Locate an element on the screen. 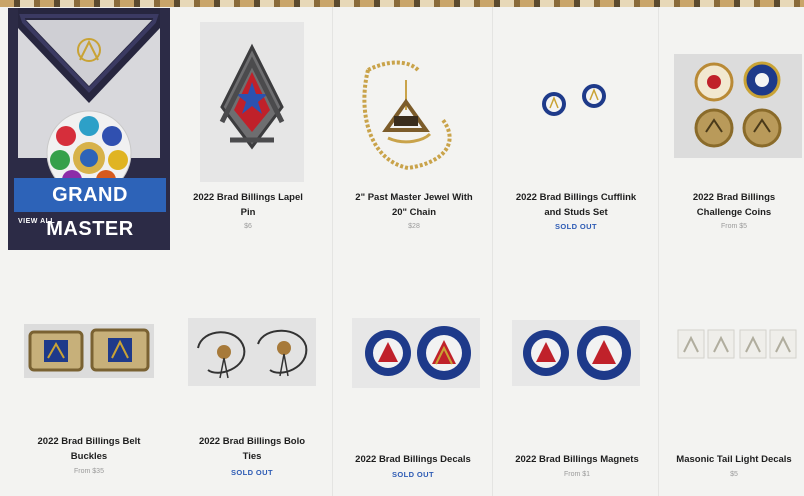 The image size is (804, 496). product-name: 2" Past Master Jewel With 20" Chain is located at coordinates (414, 205).